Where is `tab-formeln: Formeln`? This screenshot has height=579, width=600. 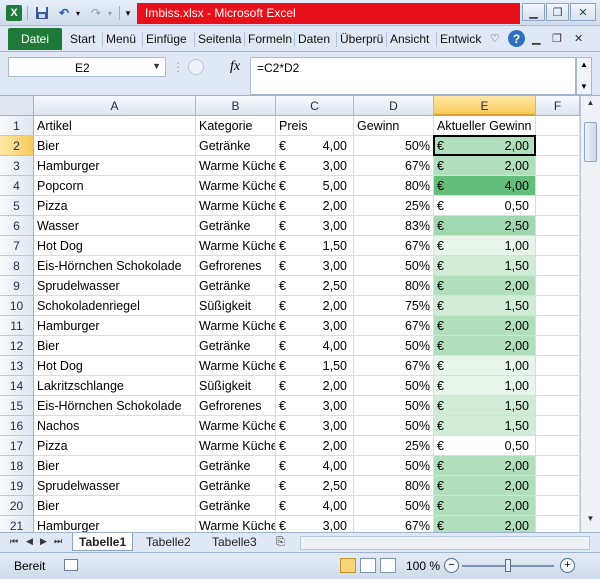
tab-formeln: Formeln is located at coordinates (270, 39).